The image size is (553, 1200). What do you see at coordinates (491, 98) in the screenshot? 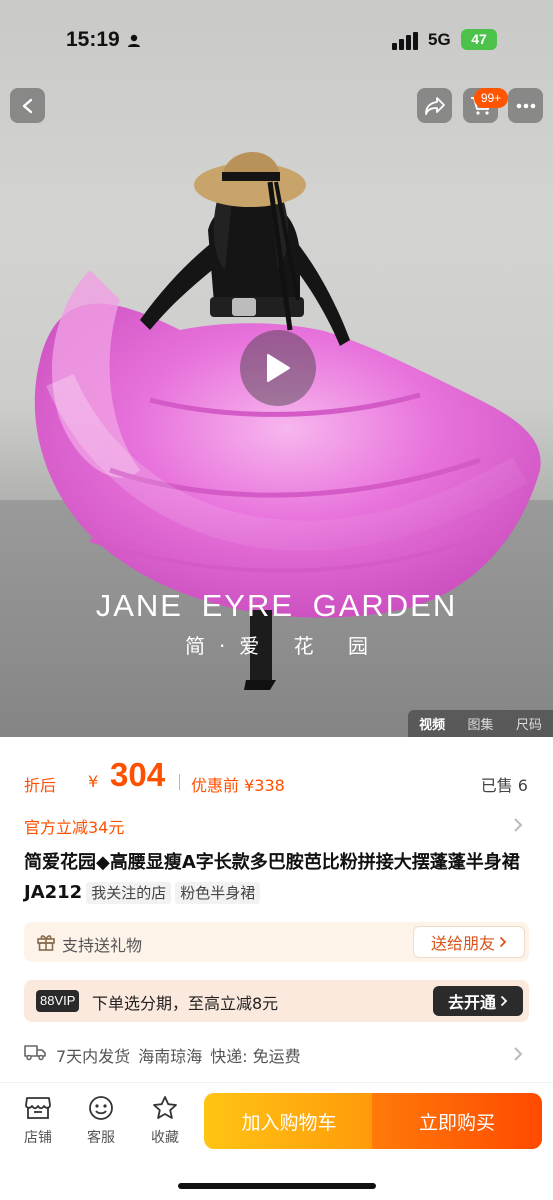
I see `cart-badge: 99+` at bounding box center [491, 98].